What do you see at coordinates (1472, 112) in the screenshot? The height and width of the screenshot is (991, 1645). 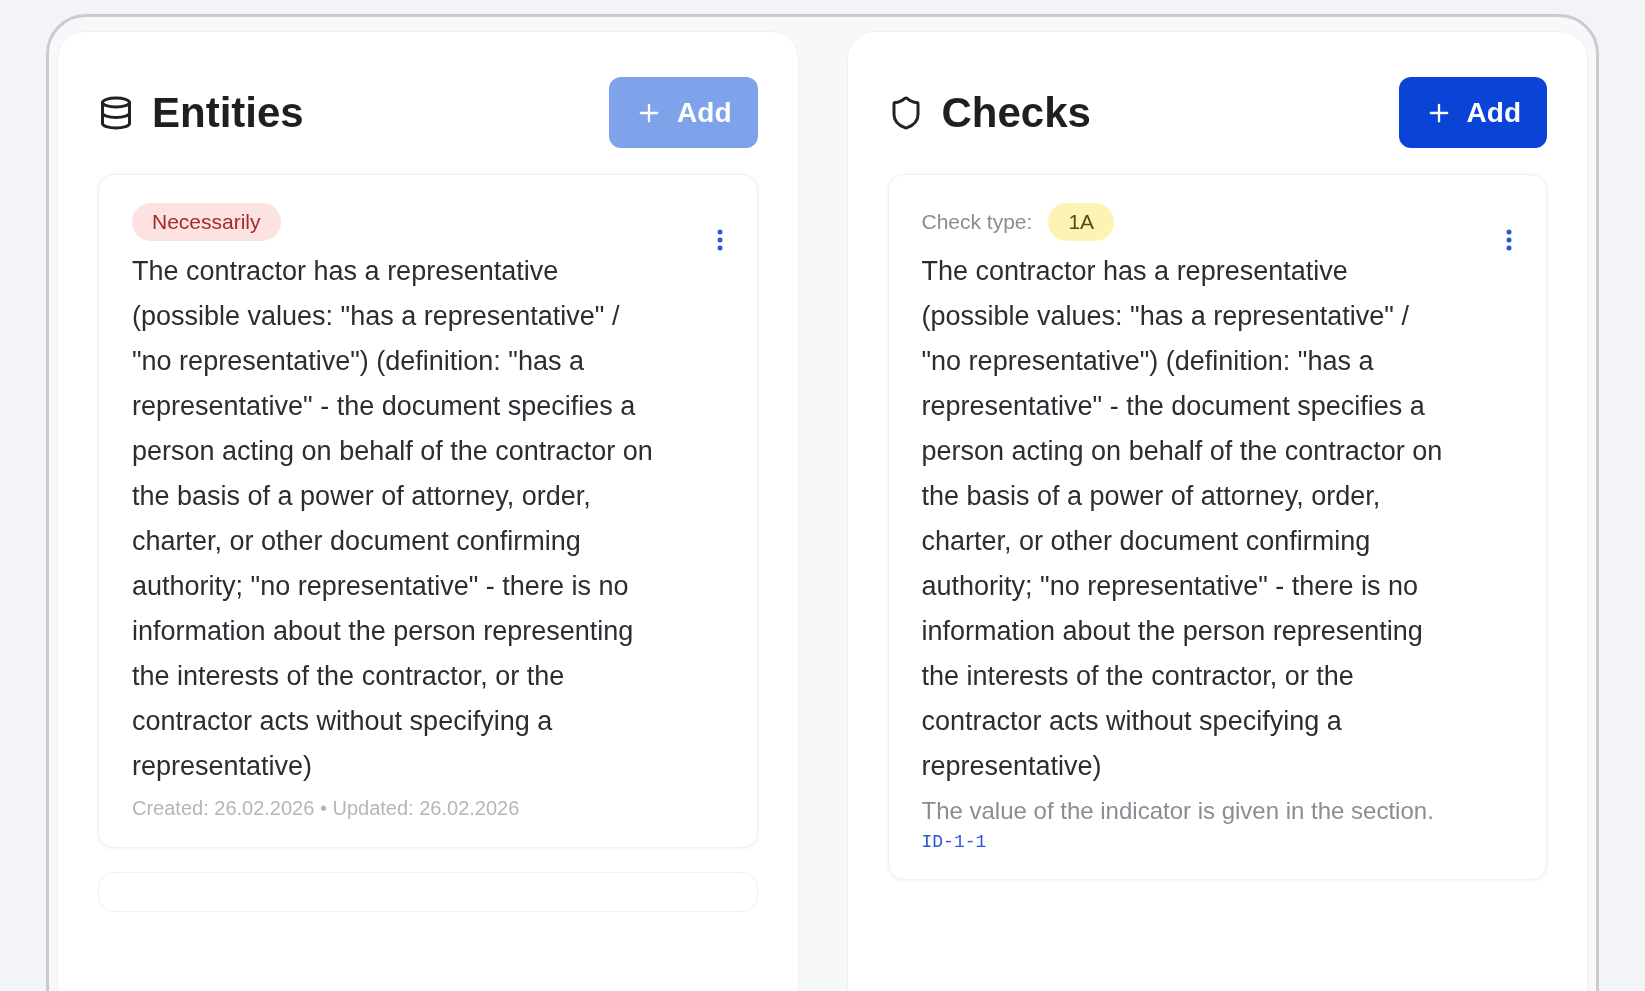 I see `add-button: Add` at bounding box center [1472, 112].